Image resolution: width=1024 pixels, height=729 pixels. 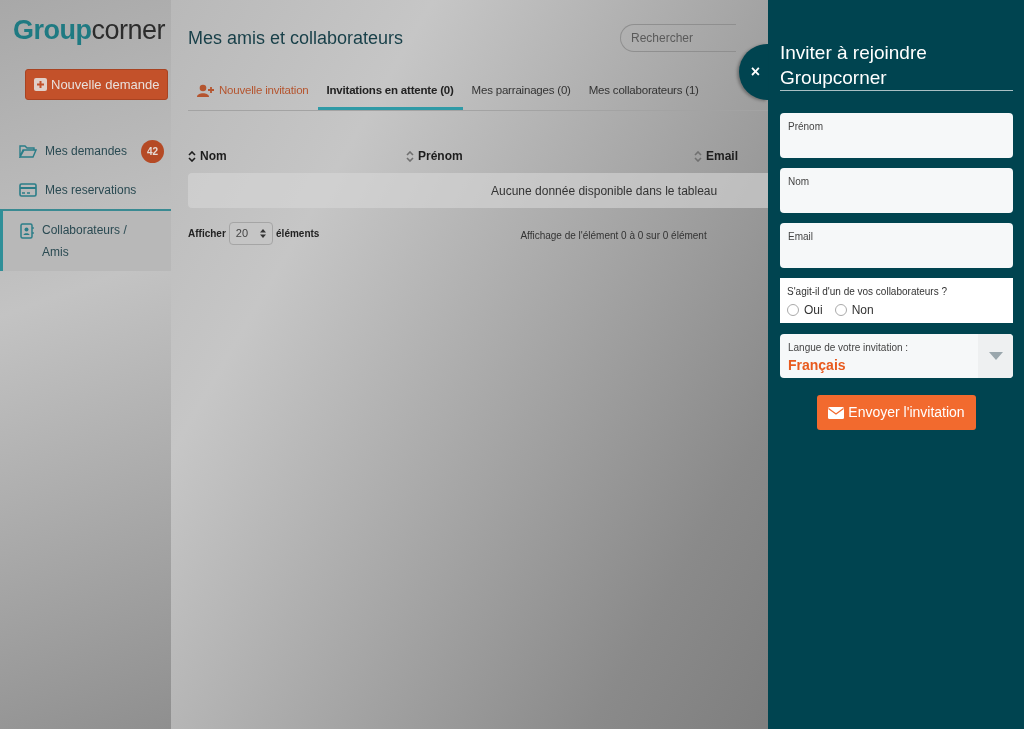 What do you see at coordinates (521, 93) in the screenshot?
I see `tab: Mes parrainages (0)` at bounding box center [521, 93].